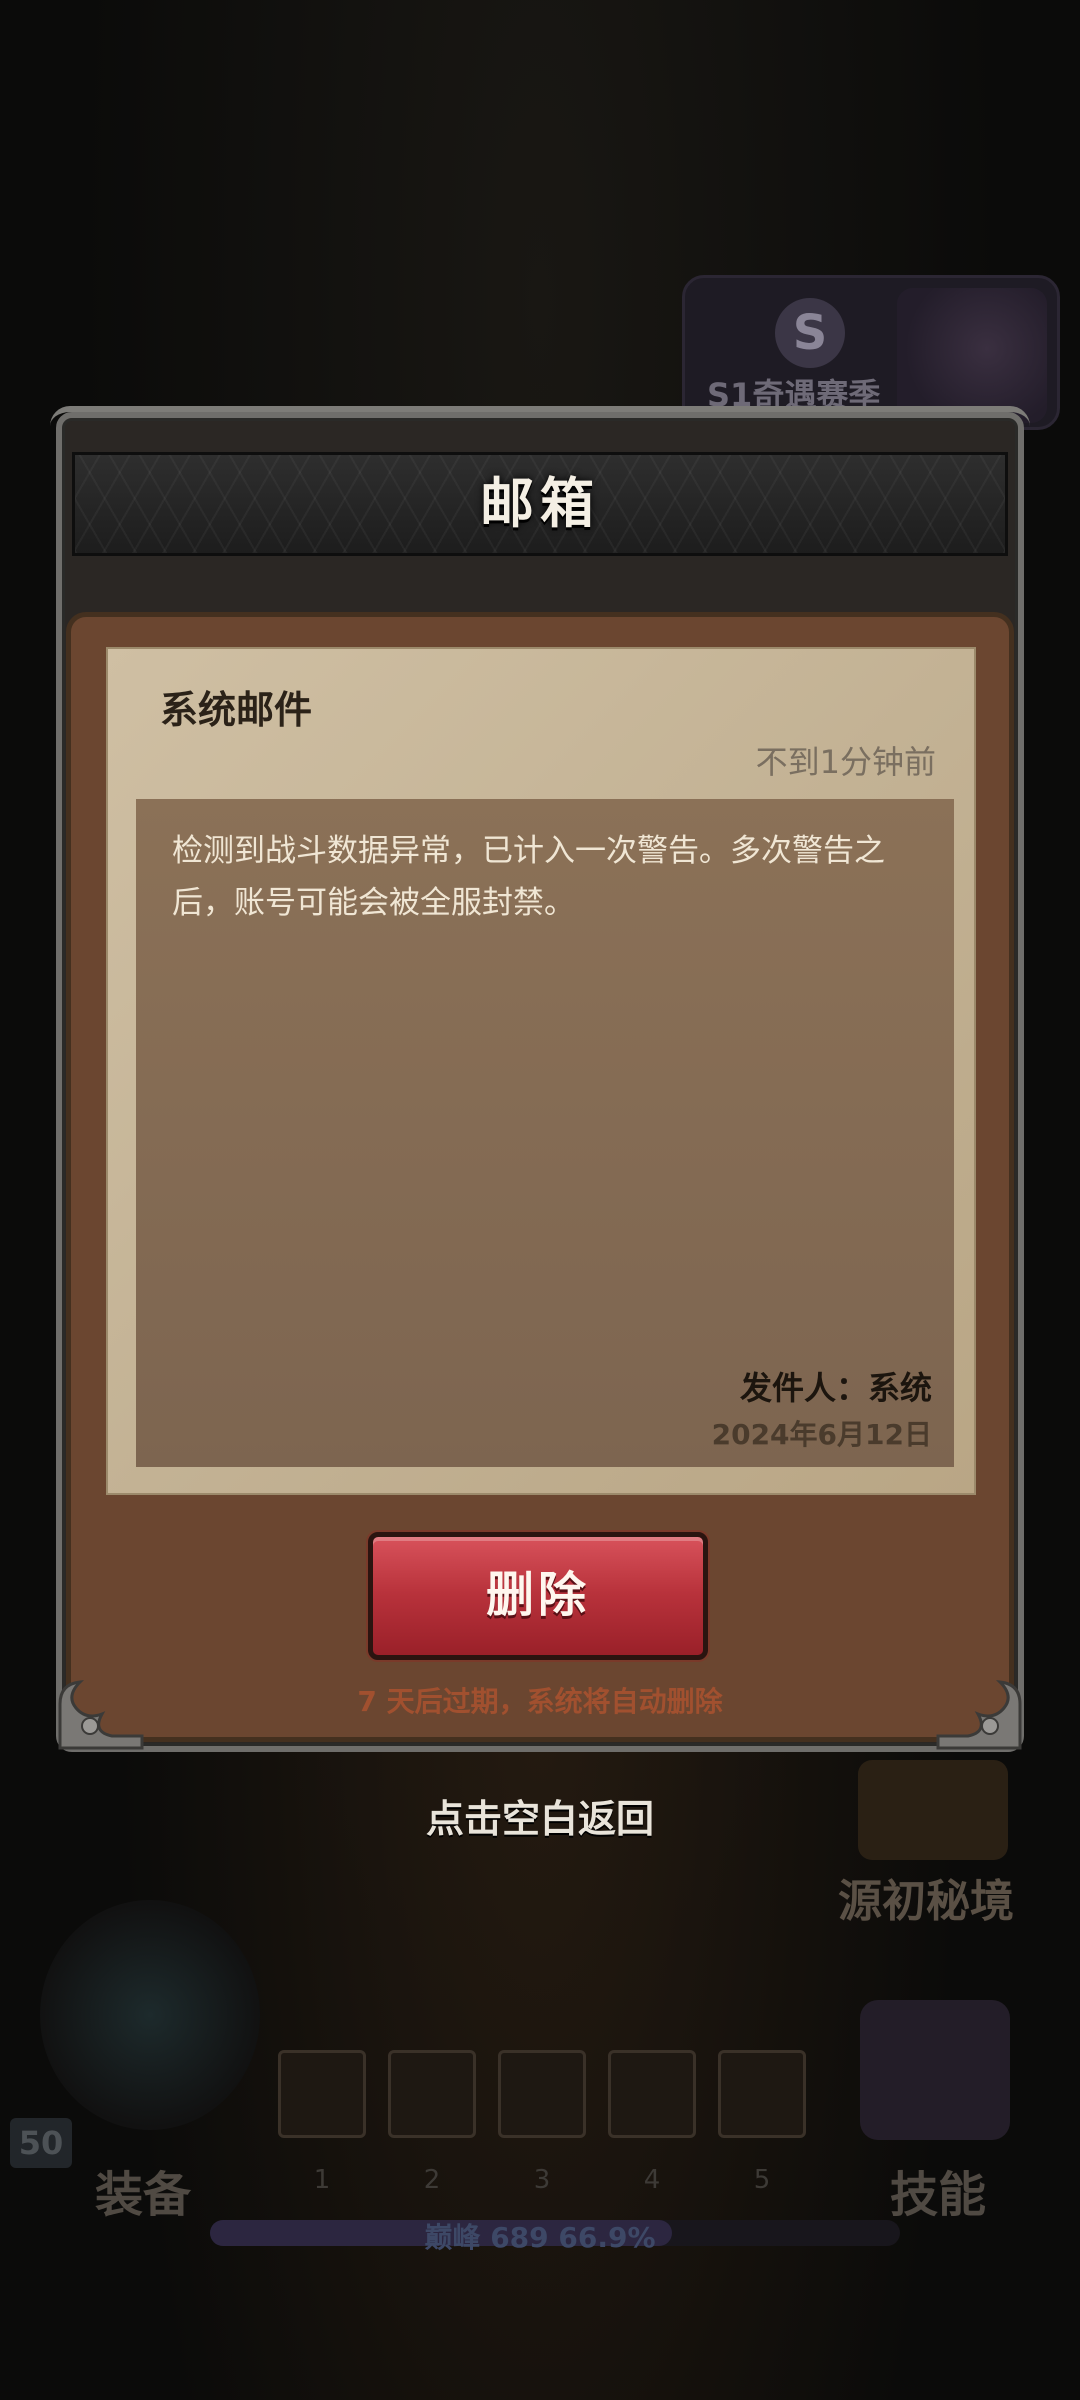 The width and height of the screenshot is (1080, 2400). I want to click on peak-percent: 66.9%, so click(607, 2237).